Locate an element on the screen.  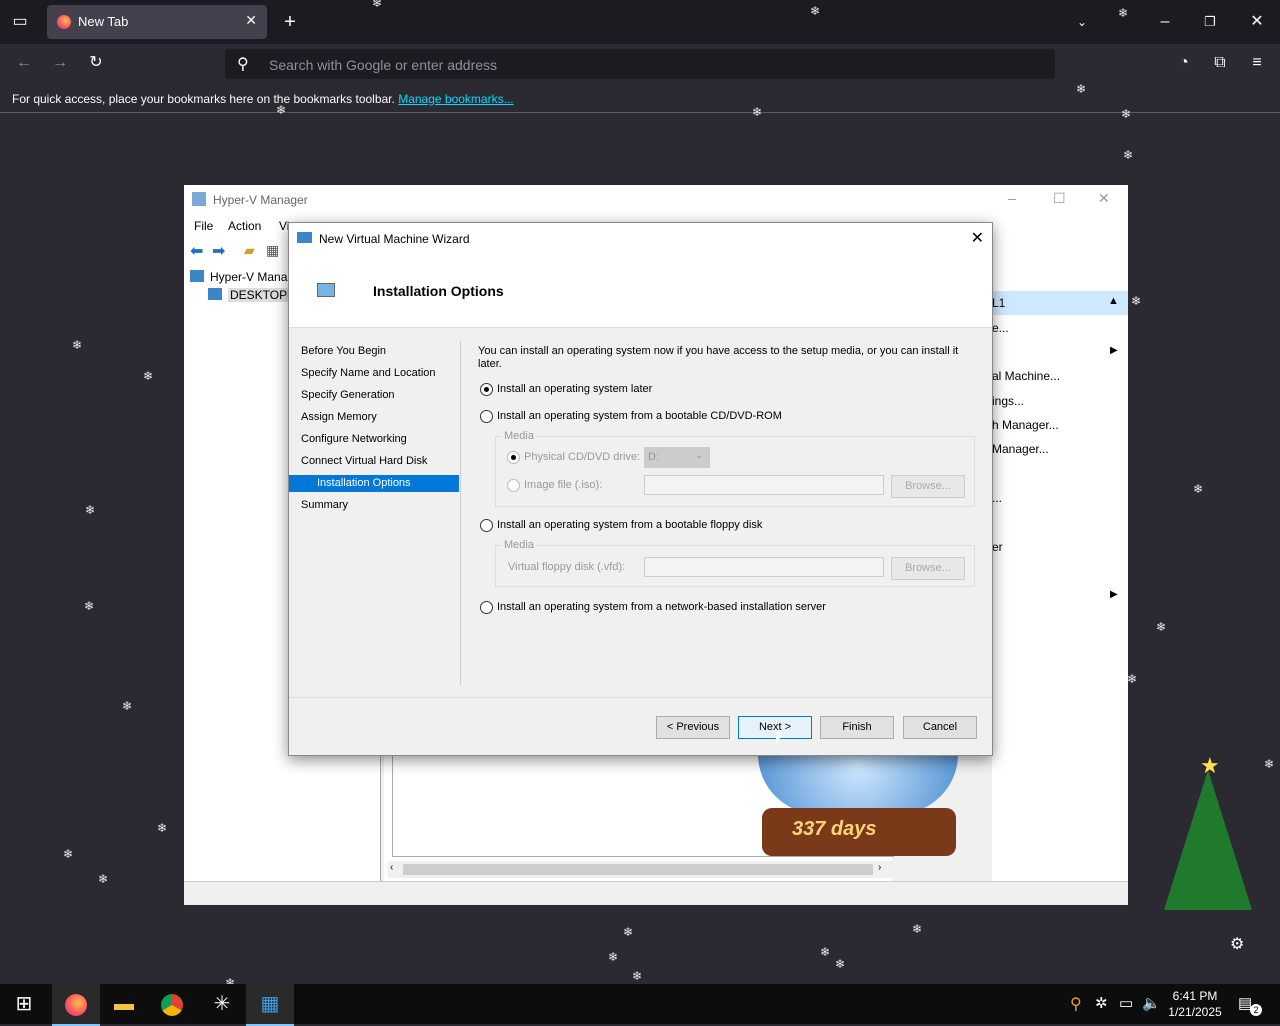
actions-header: L1 ▲ is located at coordinates (1060, 303).